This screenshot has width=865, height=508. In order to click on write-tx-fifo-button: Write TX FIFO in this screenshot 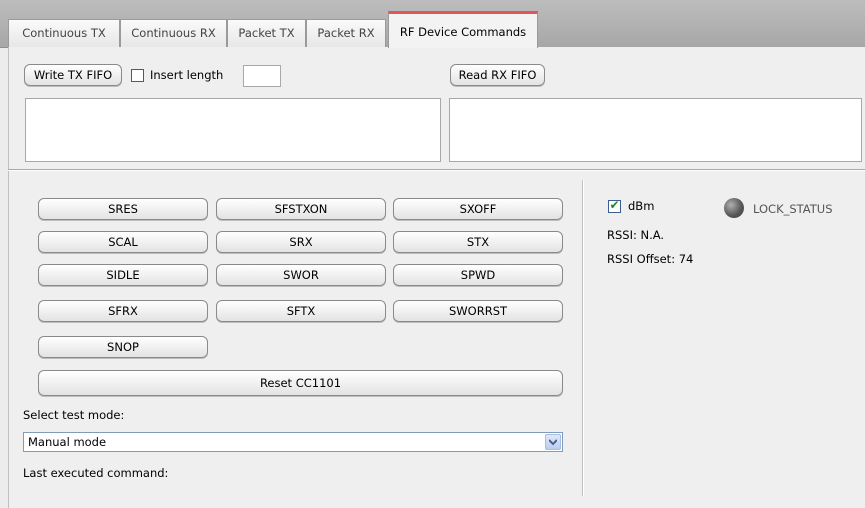, I will do `click(73, 75)`.